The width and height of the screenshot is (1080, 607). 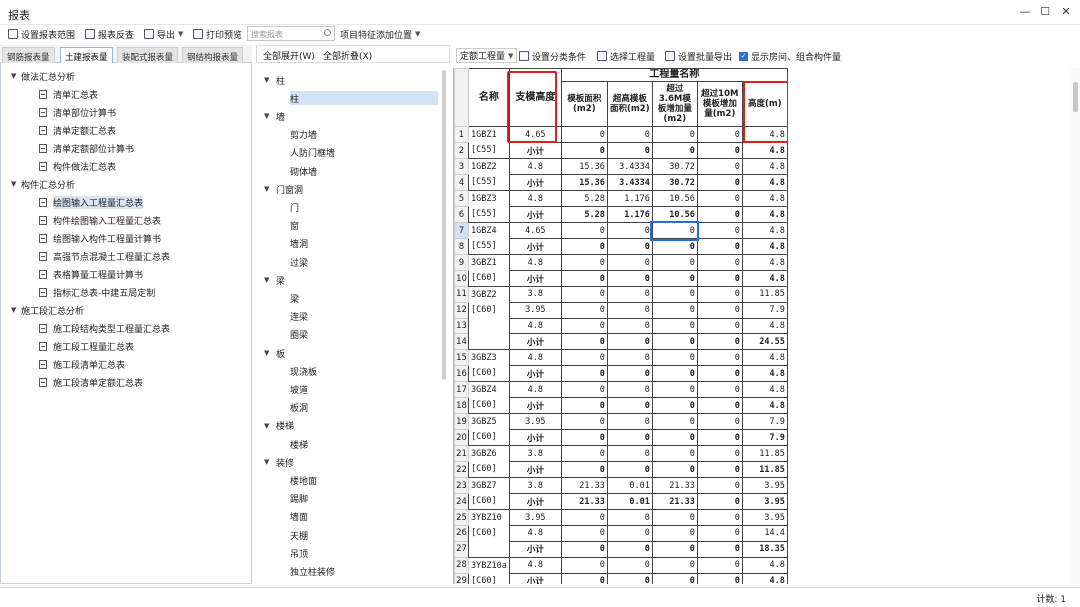 What do you see at coordinates (461, 470) in the screenshot?
I see `row-number: 22` at bounding box center [461, 470].